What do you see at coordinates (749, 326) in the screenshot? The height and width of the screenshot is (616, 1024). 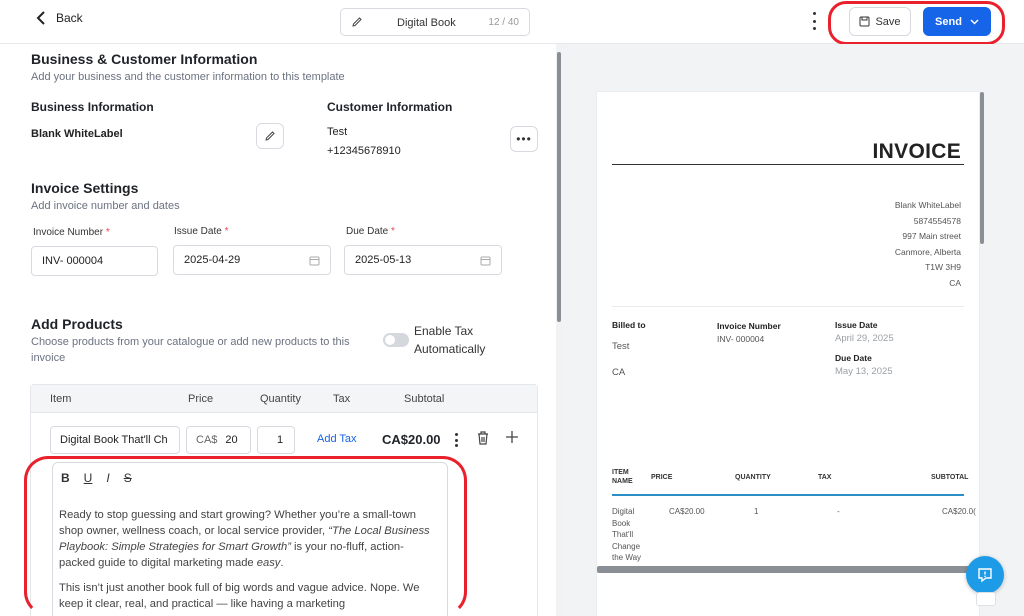 I see `invoice-number-label: Invoice Number` at bounding box center [749, 326].